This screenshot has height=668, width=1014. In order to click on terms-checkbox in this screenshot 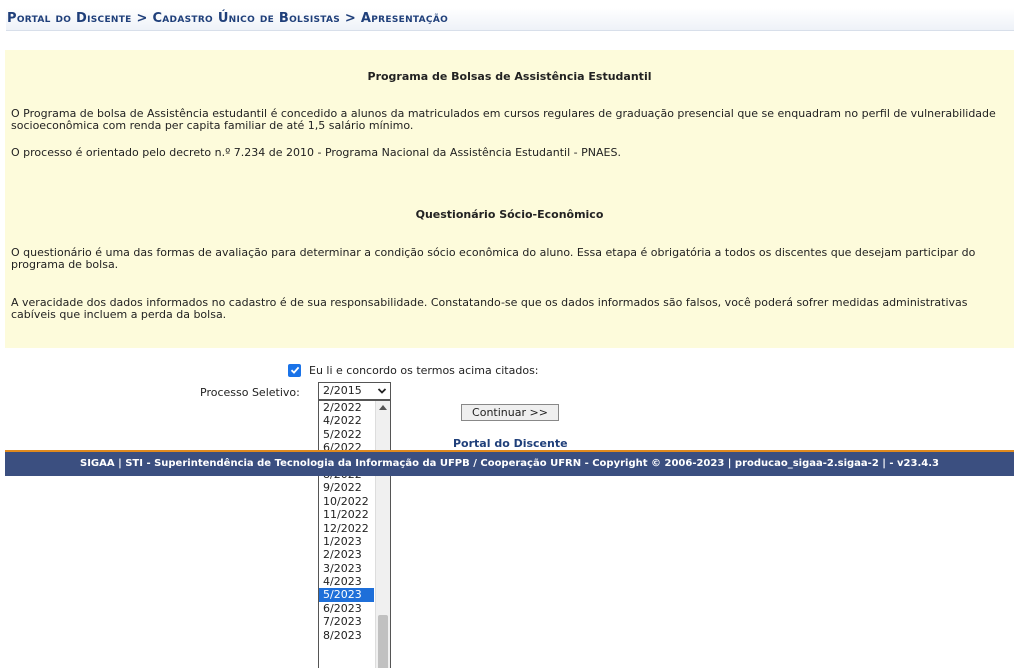, I will do `click(294, 370)`.